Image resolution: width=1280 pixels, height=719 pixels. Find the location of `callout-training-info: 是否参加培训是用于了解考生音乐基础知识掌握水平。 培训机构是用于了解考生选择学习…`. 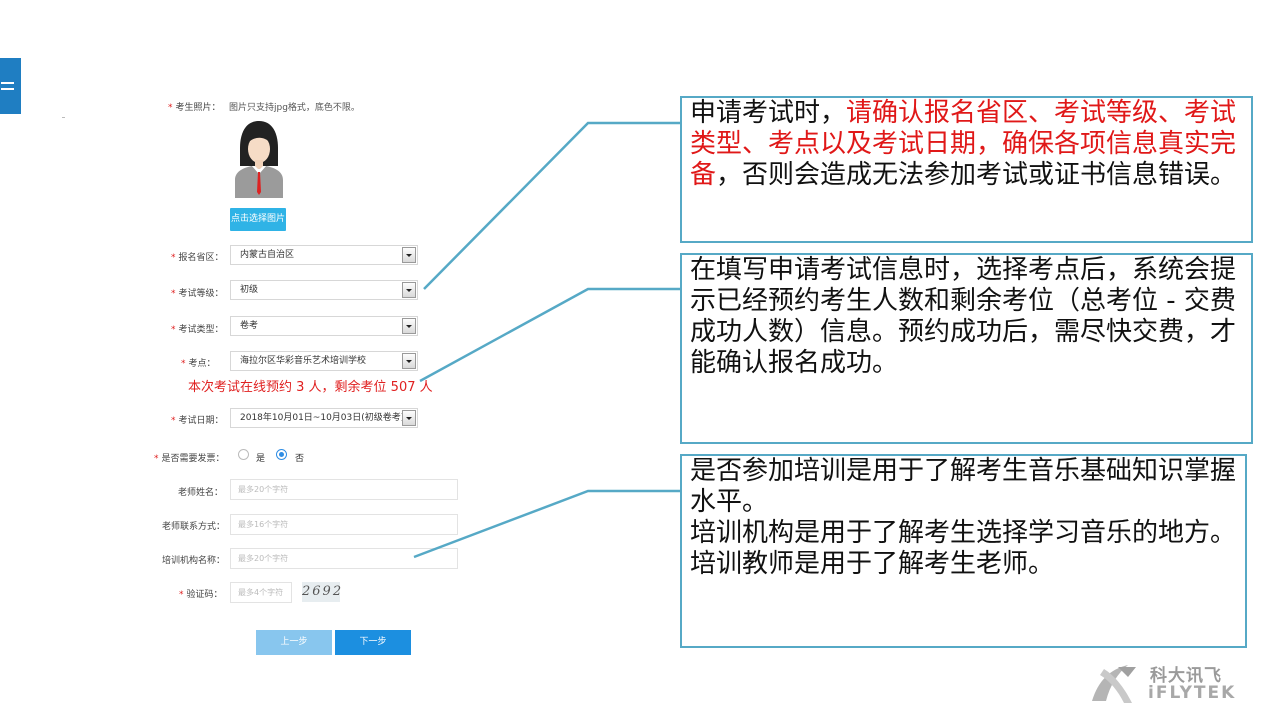

callout-training-info: 是否参加培训是用于了解考生音乐基础知识掌握水平。 培训机构是用于了解考生选择学习… is located at coordinates (963, 551).